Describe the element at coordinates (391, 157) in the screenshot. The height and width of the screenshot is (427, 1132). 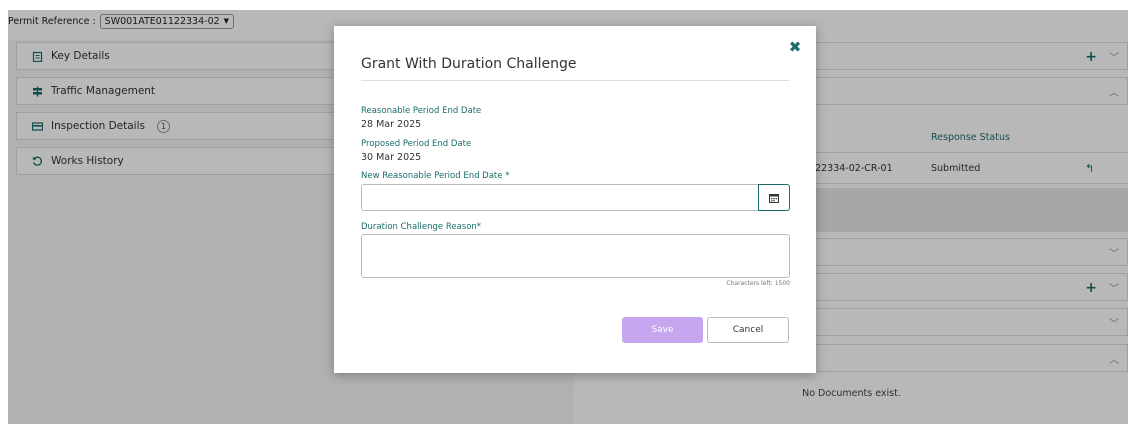
I see `proposed-period-end-value: 30 Mar 2025` at that location.